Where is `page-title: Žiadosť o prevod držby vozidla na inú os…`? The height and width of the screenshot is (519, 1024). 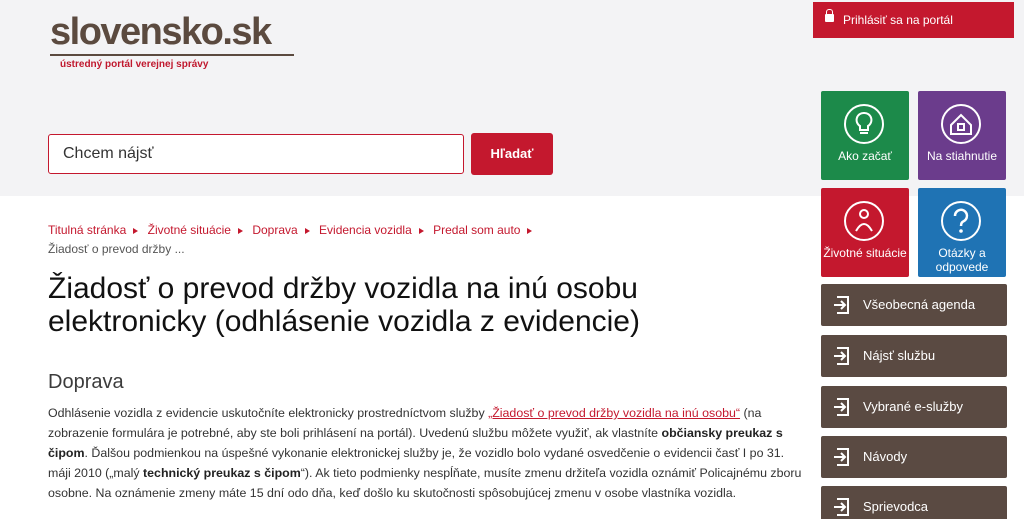
page-title: Žiadosť o prevod držby vozidla na inú os… is located at coordinates (408, 305).